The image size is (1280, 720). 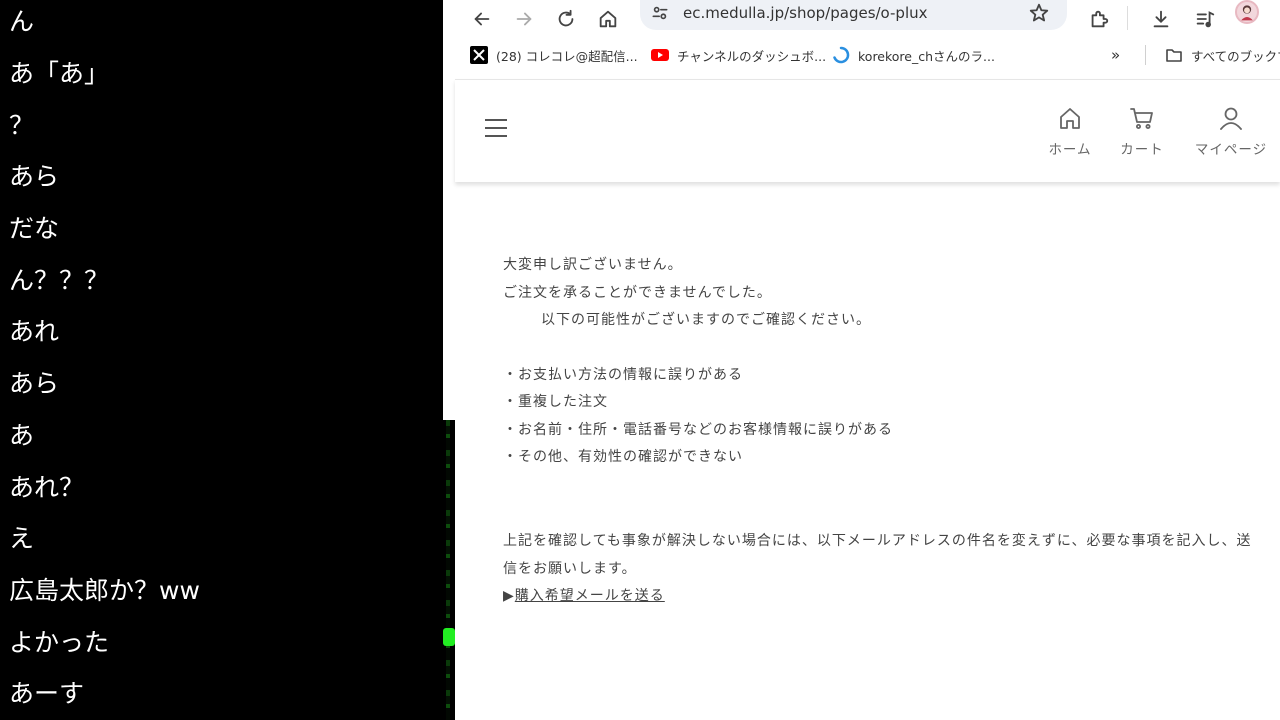 I want to click on site-header: ホーム カート マイページ, so click(x=867, y=130).